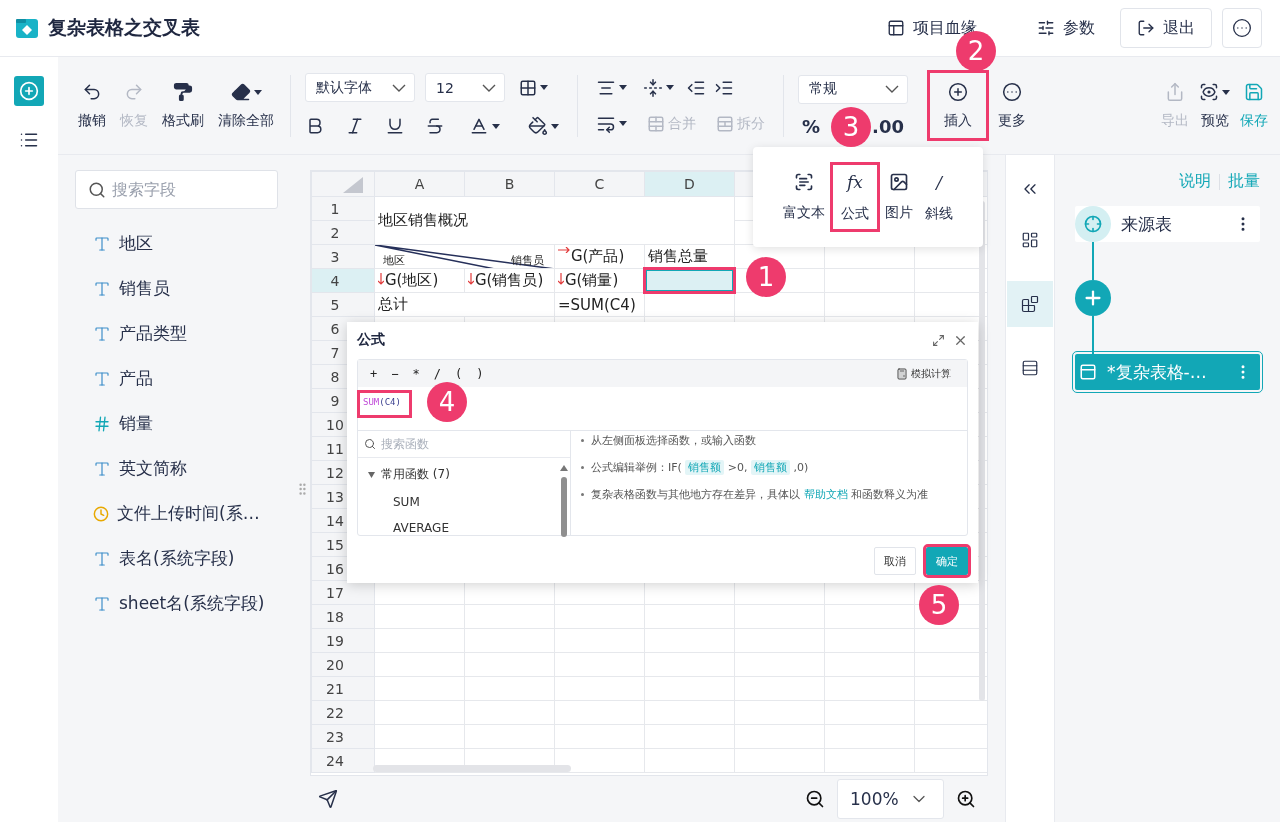 Image resolution: width=1280 pixels, height=822 pixels. What do you see at coordinates (1088, 372) in the screenshot?
I see `table-icon` at bounding box center [1088, 372].